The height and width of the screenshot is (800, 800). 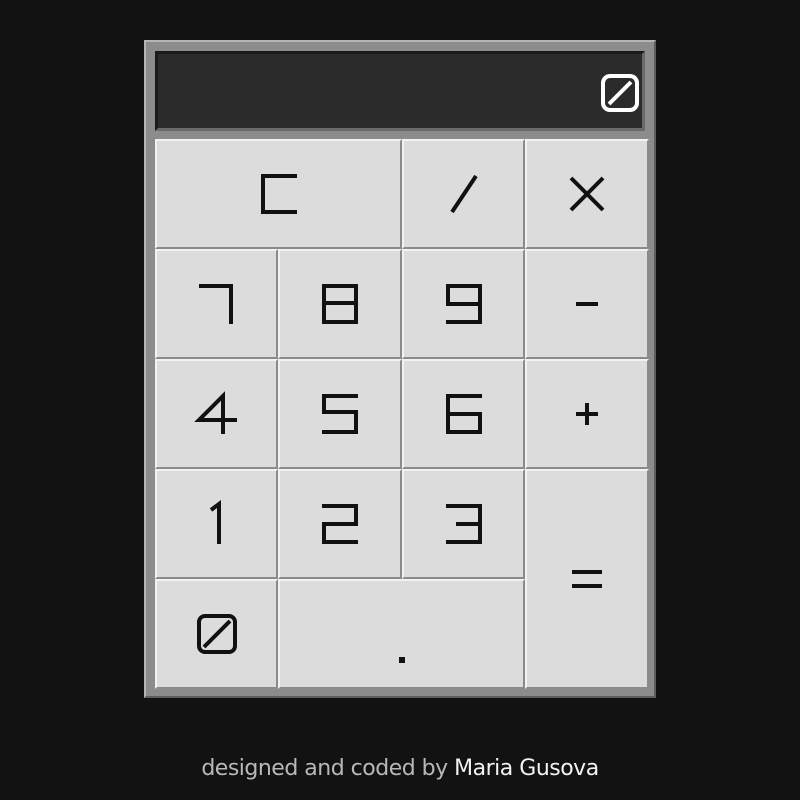 I want to click on clear-icon, so click(x=278, y=194).